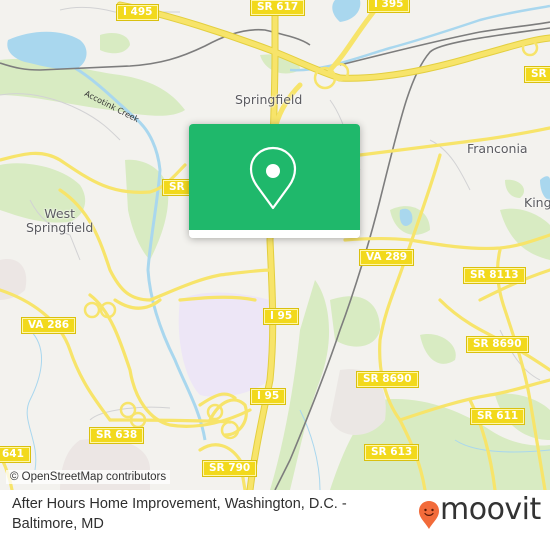 The width and height of the screenshot is (550, 550). I want to click on road-shield-sr641: 641, so click(15, 454).